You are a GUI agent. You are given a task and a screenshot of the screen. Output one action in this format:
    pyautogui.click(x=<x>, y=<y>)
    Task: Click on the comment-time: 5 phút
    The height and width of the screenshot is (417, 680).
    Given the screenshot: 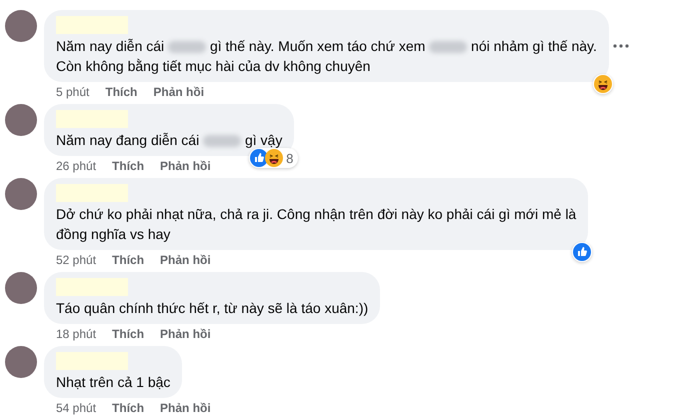 What is the action you would take?
    pyautogui.click(x=73, y=92)
    